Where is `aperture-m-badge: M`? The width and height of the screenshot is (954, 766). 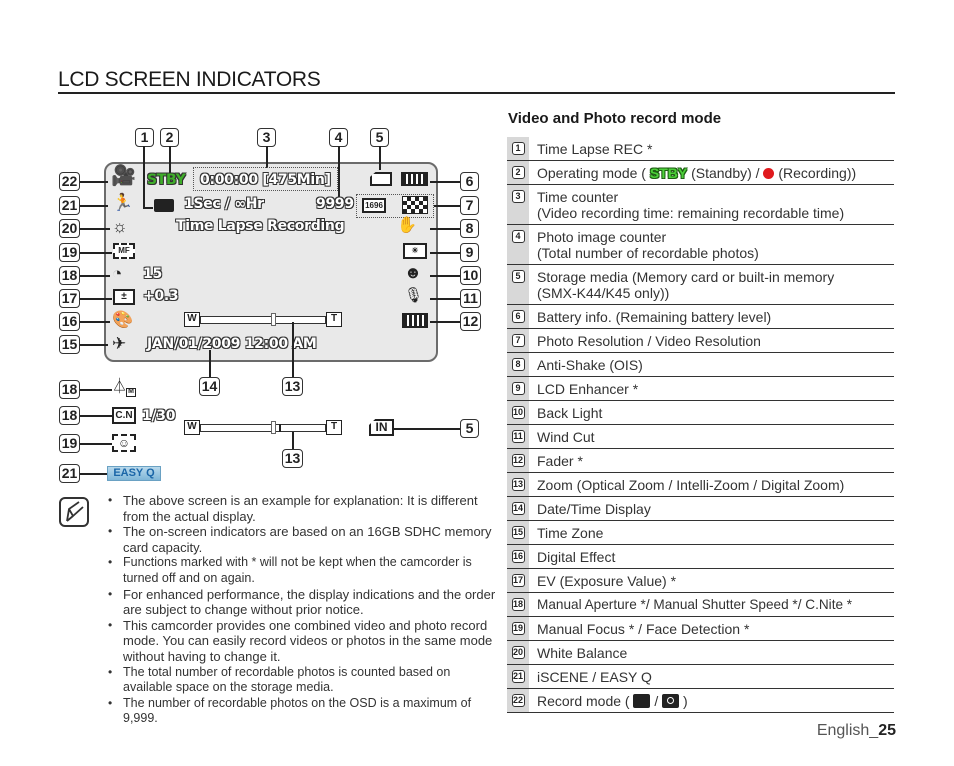
aperture-m-badge: M is located at coordinates (131, 392).